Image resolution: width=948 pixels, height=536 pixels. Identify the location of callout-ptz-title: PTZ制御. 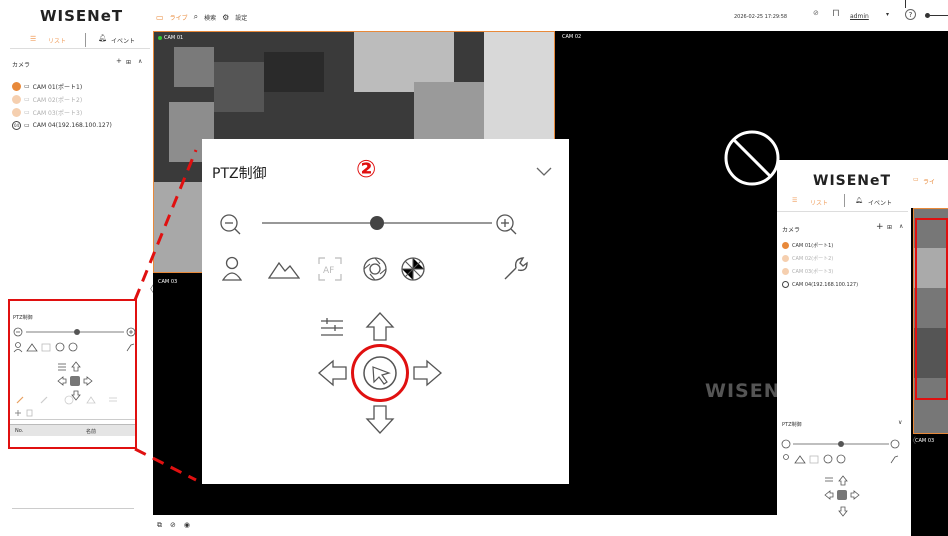
(239, 174).